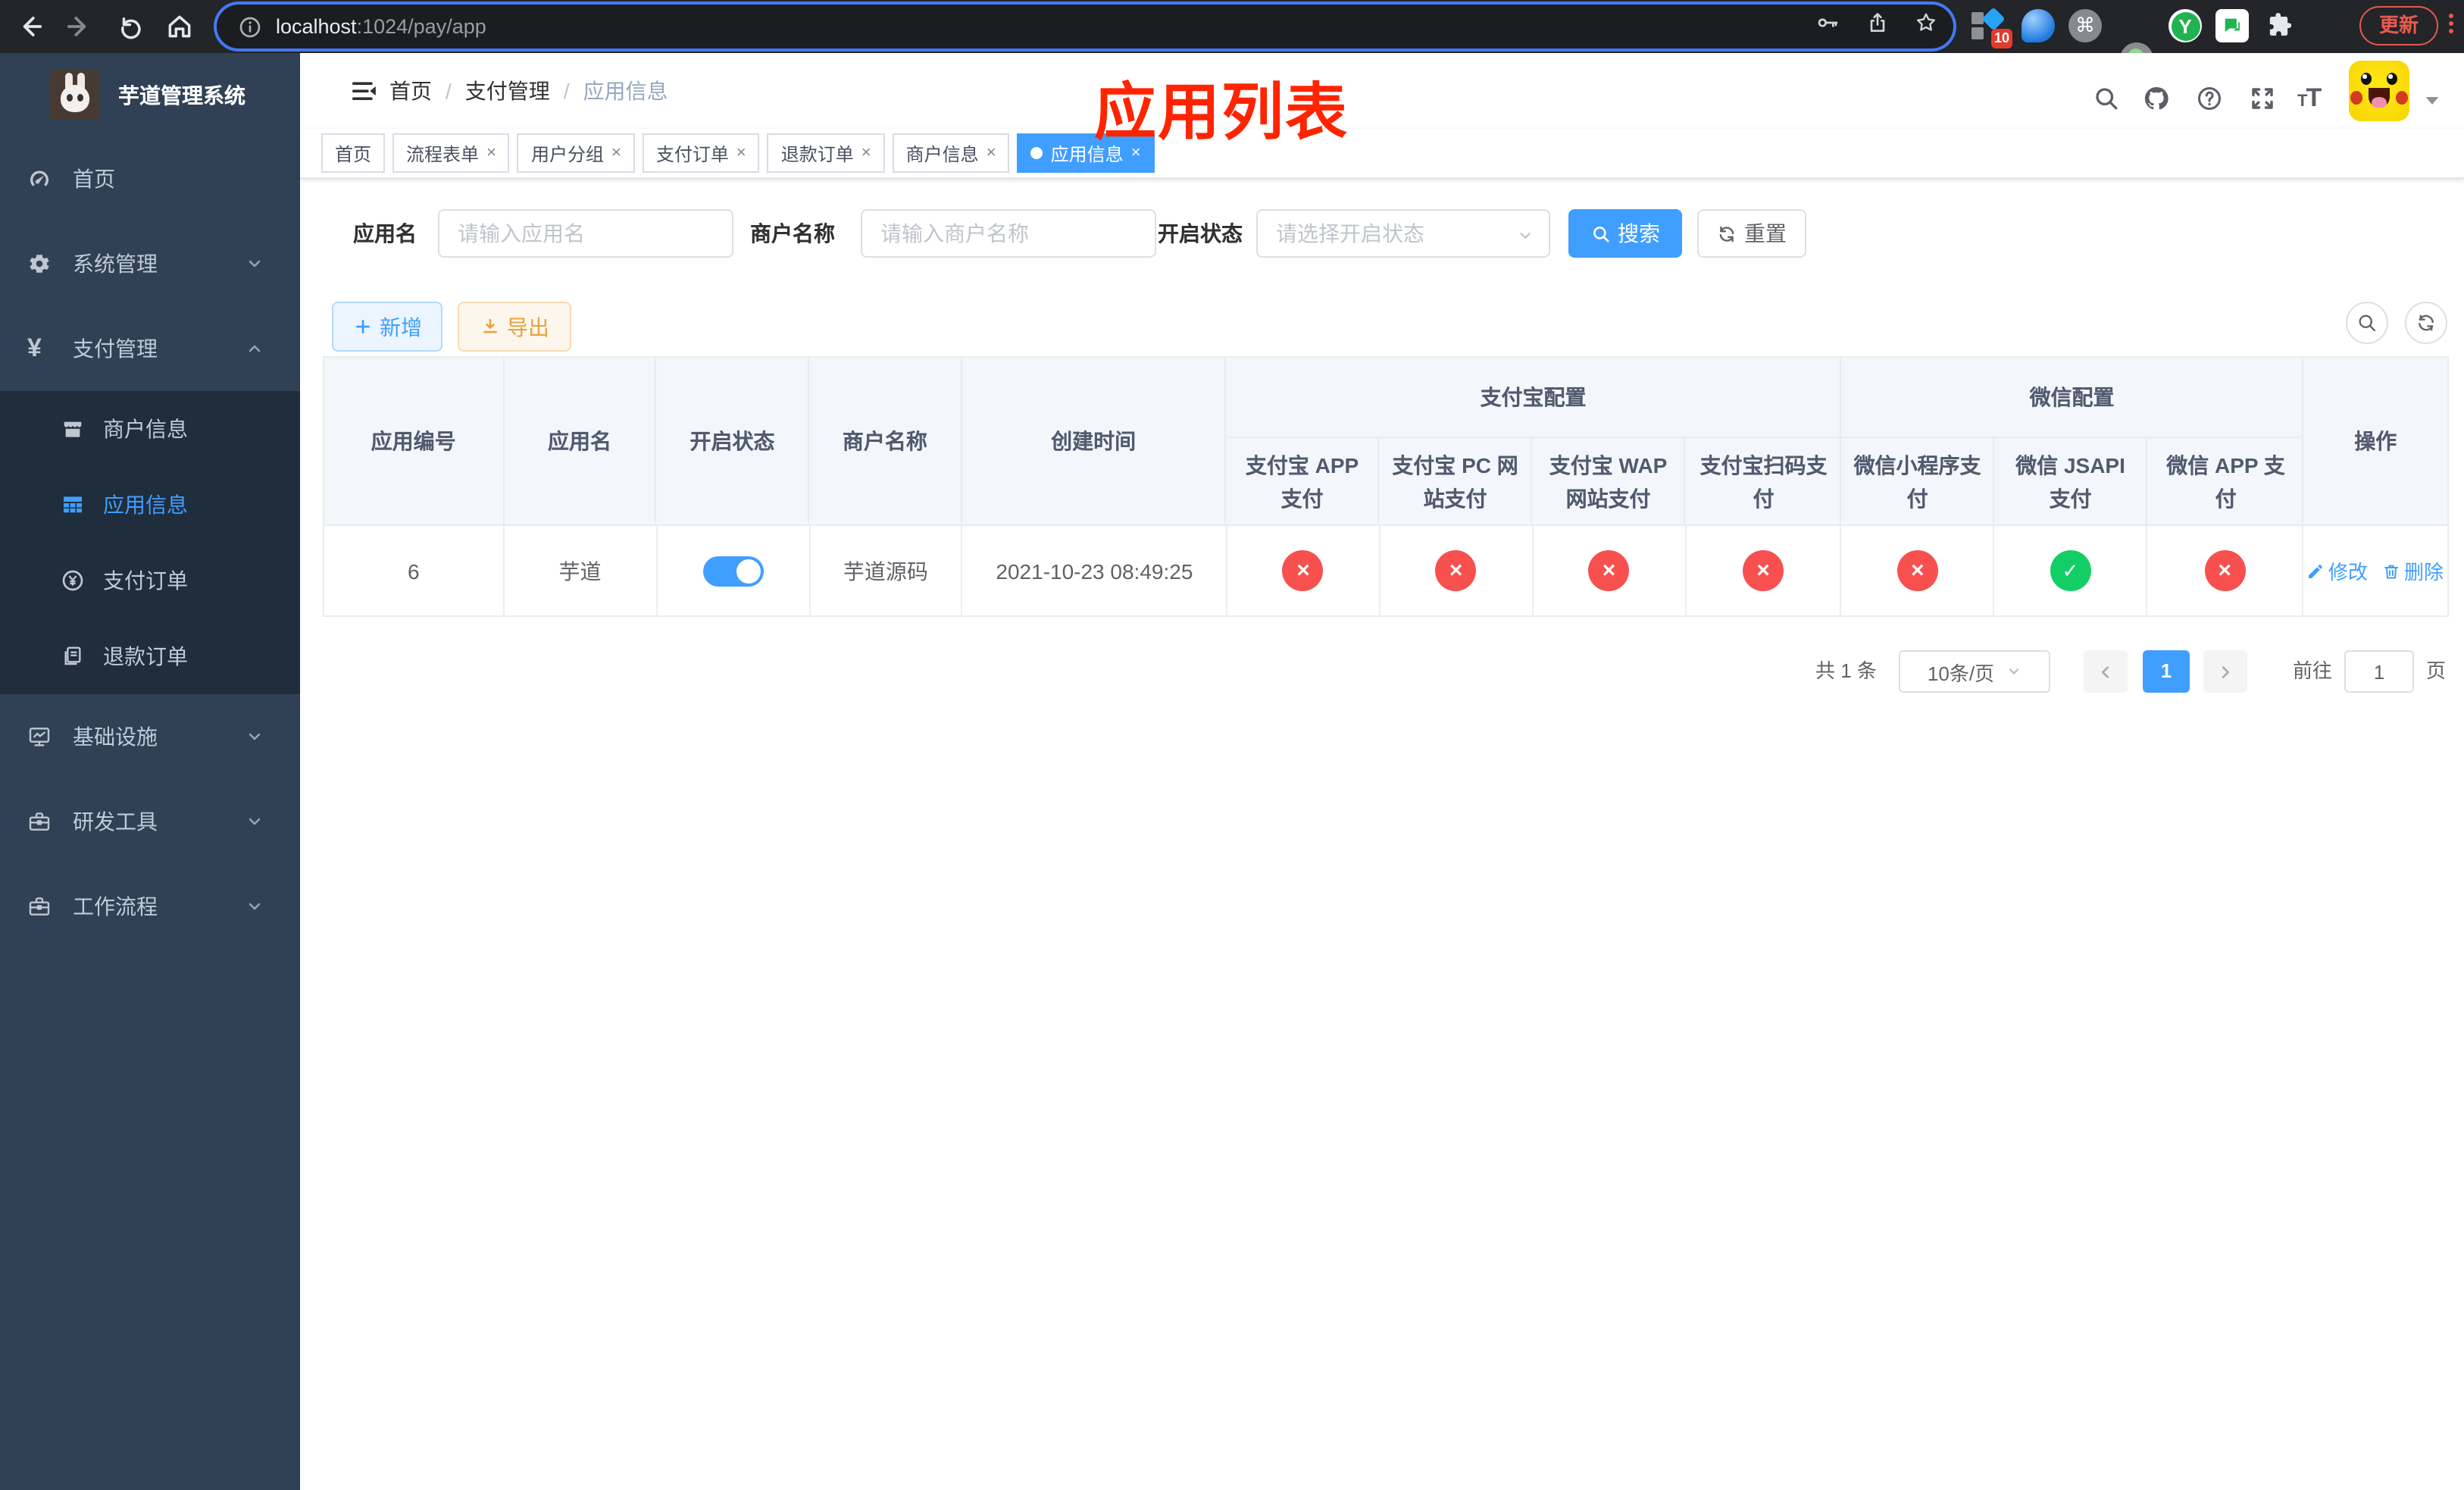 The image size is (2464, 1490). I want to click on sidebar-item-label: 退款订单, so click(145, 656).